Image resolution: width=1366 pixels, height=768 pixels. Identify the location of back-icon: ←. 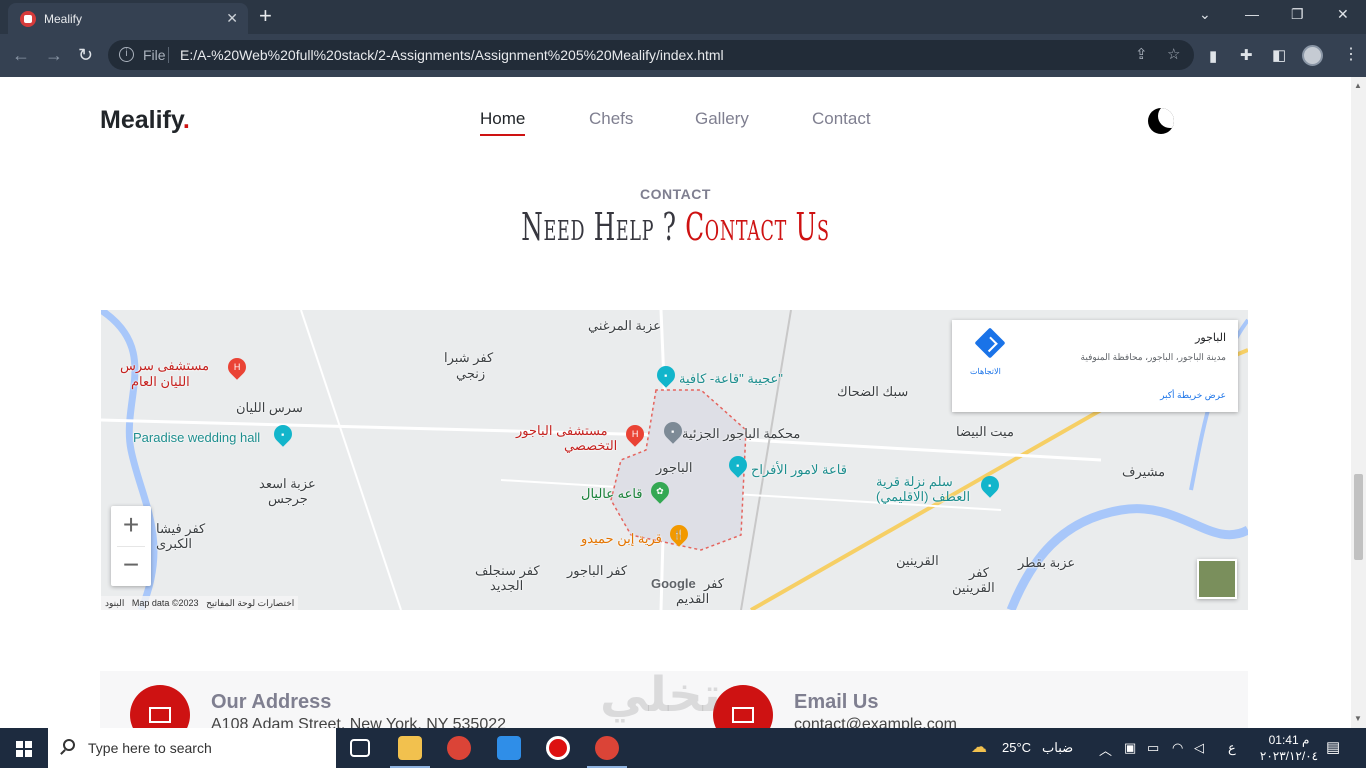
(21, 55).